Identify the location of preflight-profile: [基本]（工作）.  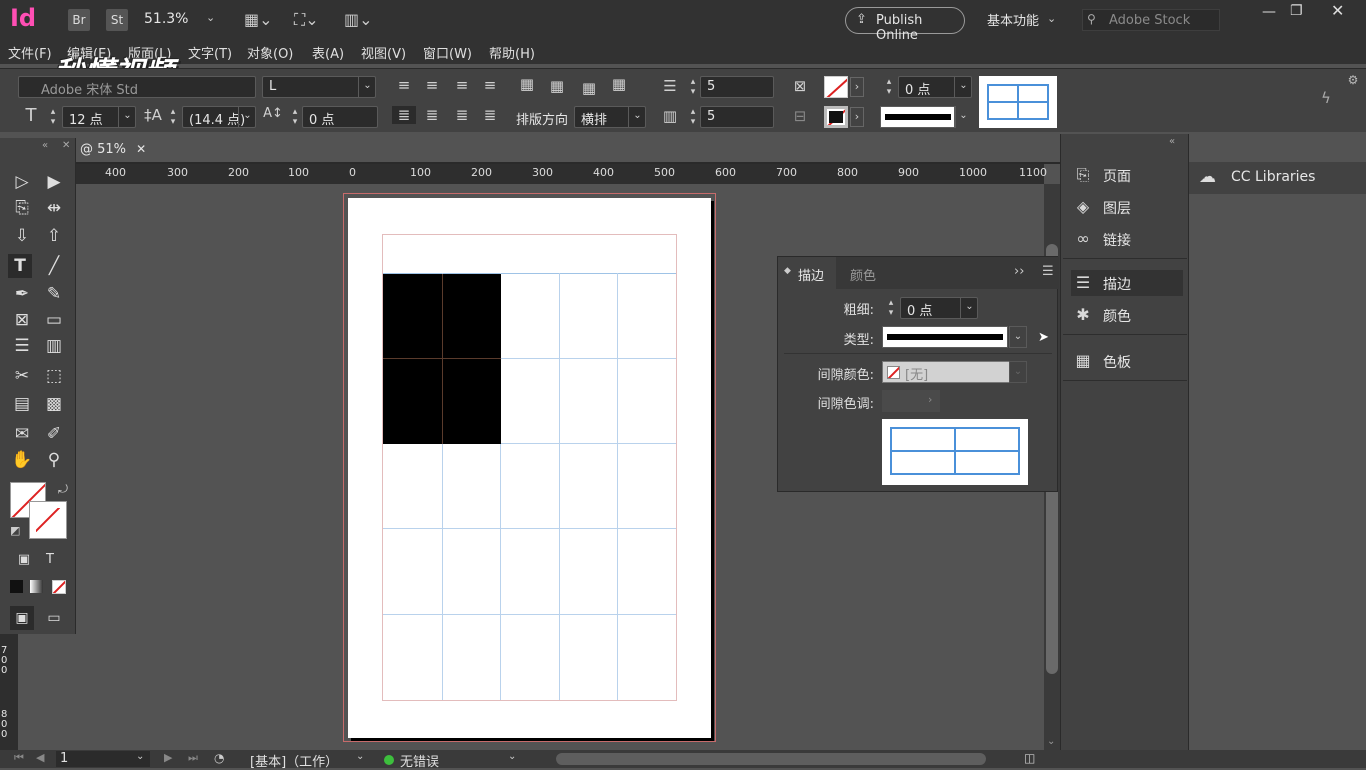
(294, 760).